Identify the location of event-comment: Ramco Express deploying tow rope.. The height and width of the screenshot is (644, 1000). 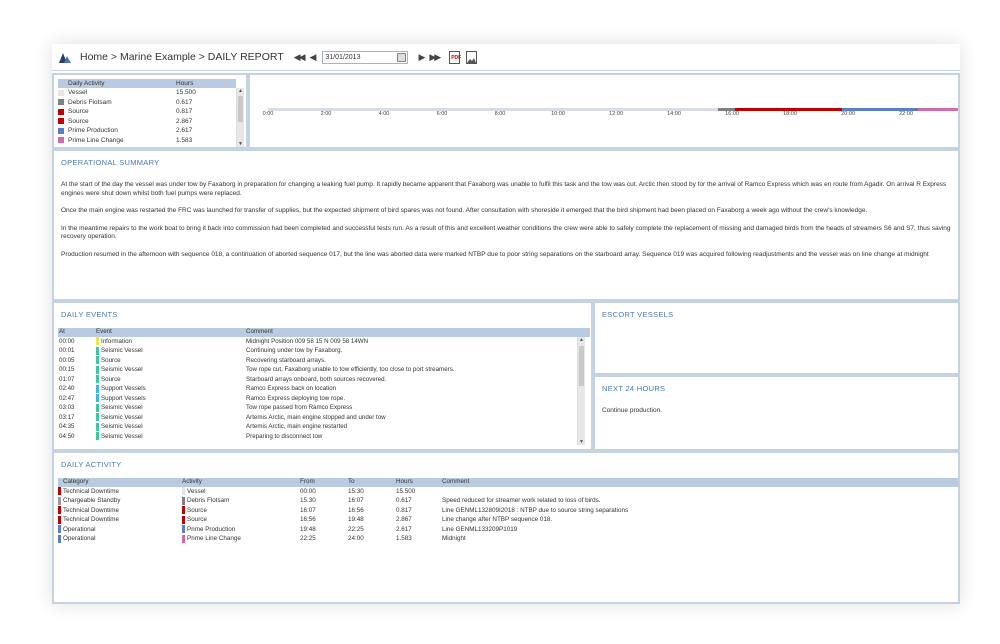
(296, 398).